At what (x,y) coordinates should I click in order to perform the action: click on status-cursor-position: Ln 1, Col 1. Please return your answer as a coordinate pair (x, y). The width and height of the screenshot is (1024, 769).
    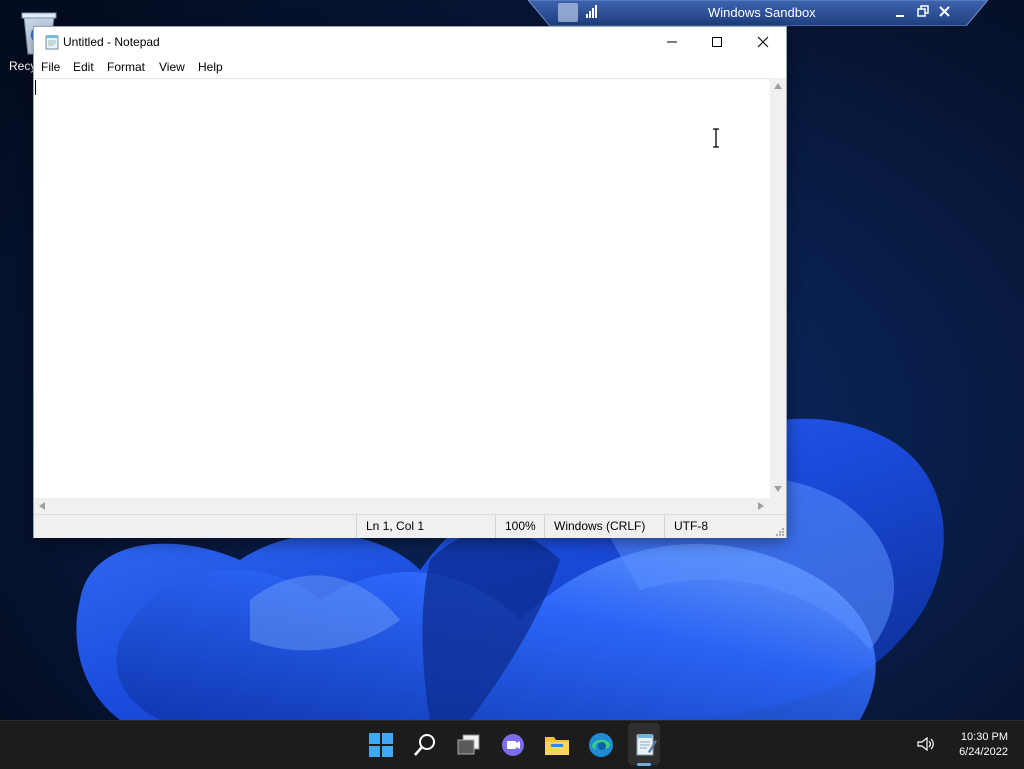
    Looking at the image, I should click on (426, 526).